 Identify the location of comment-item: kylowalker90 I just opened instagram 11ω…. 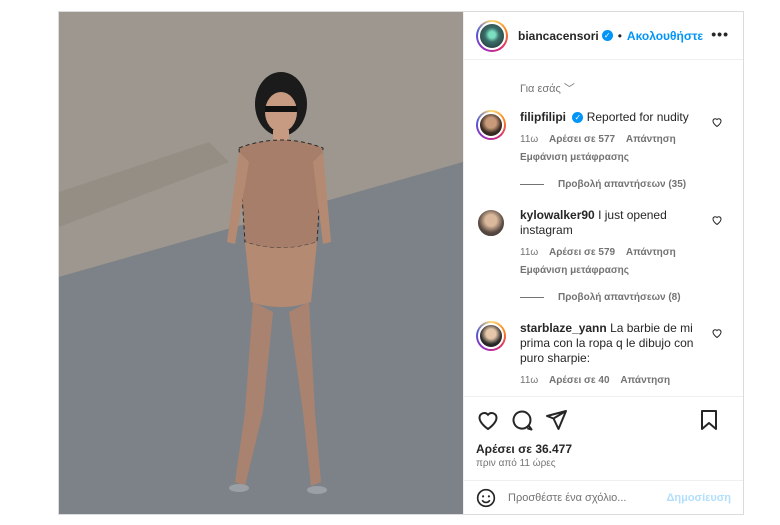
(603, 243).